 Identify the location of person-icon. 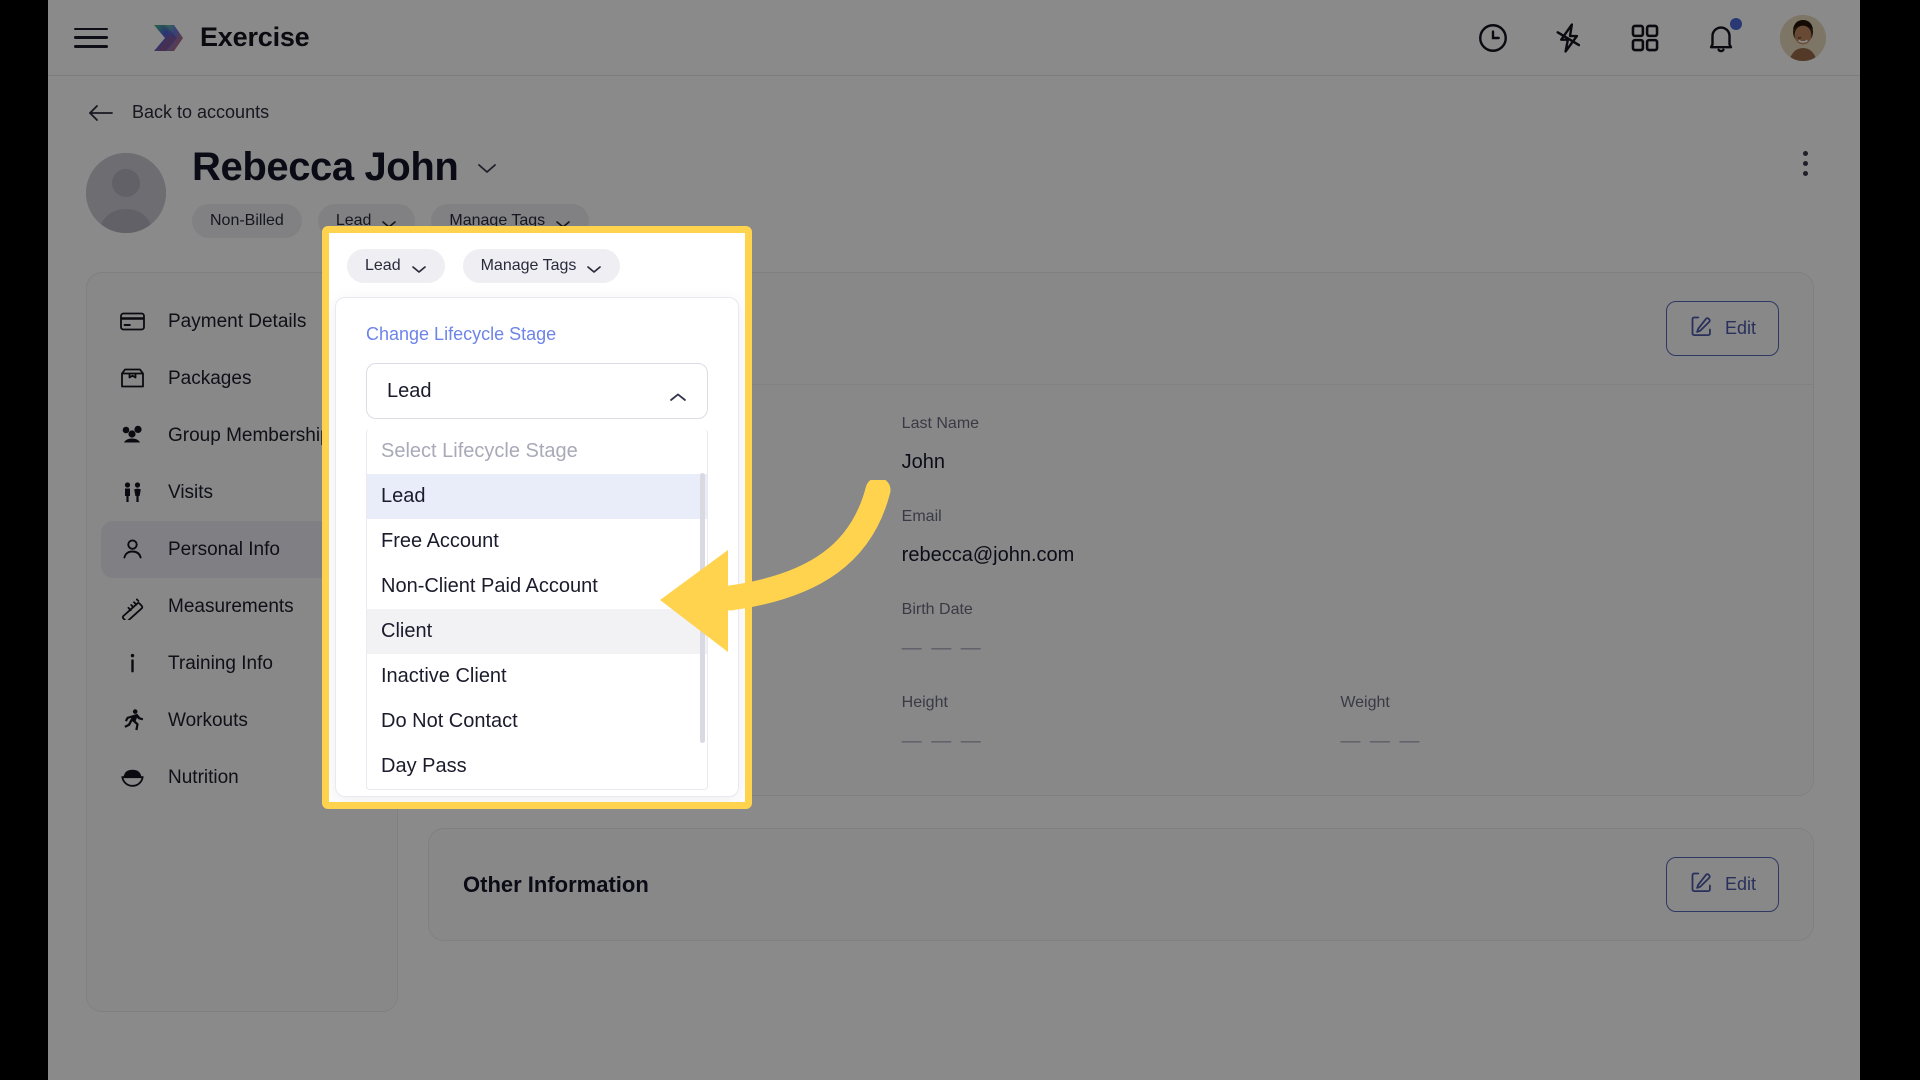
(132, 549).